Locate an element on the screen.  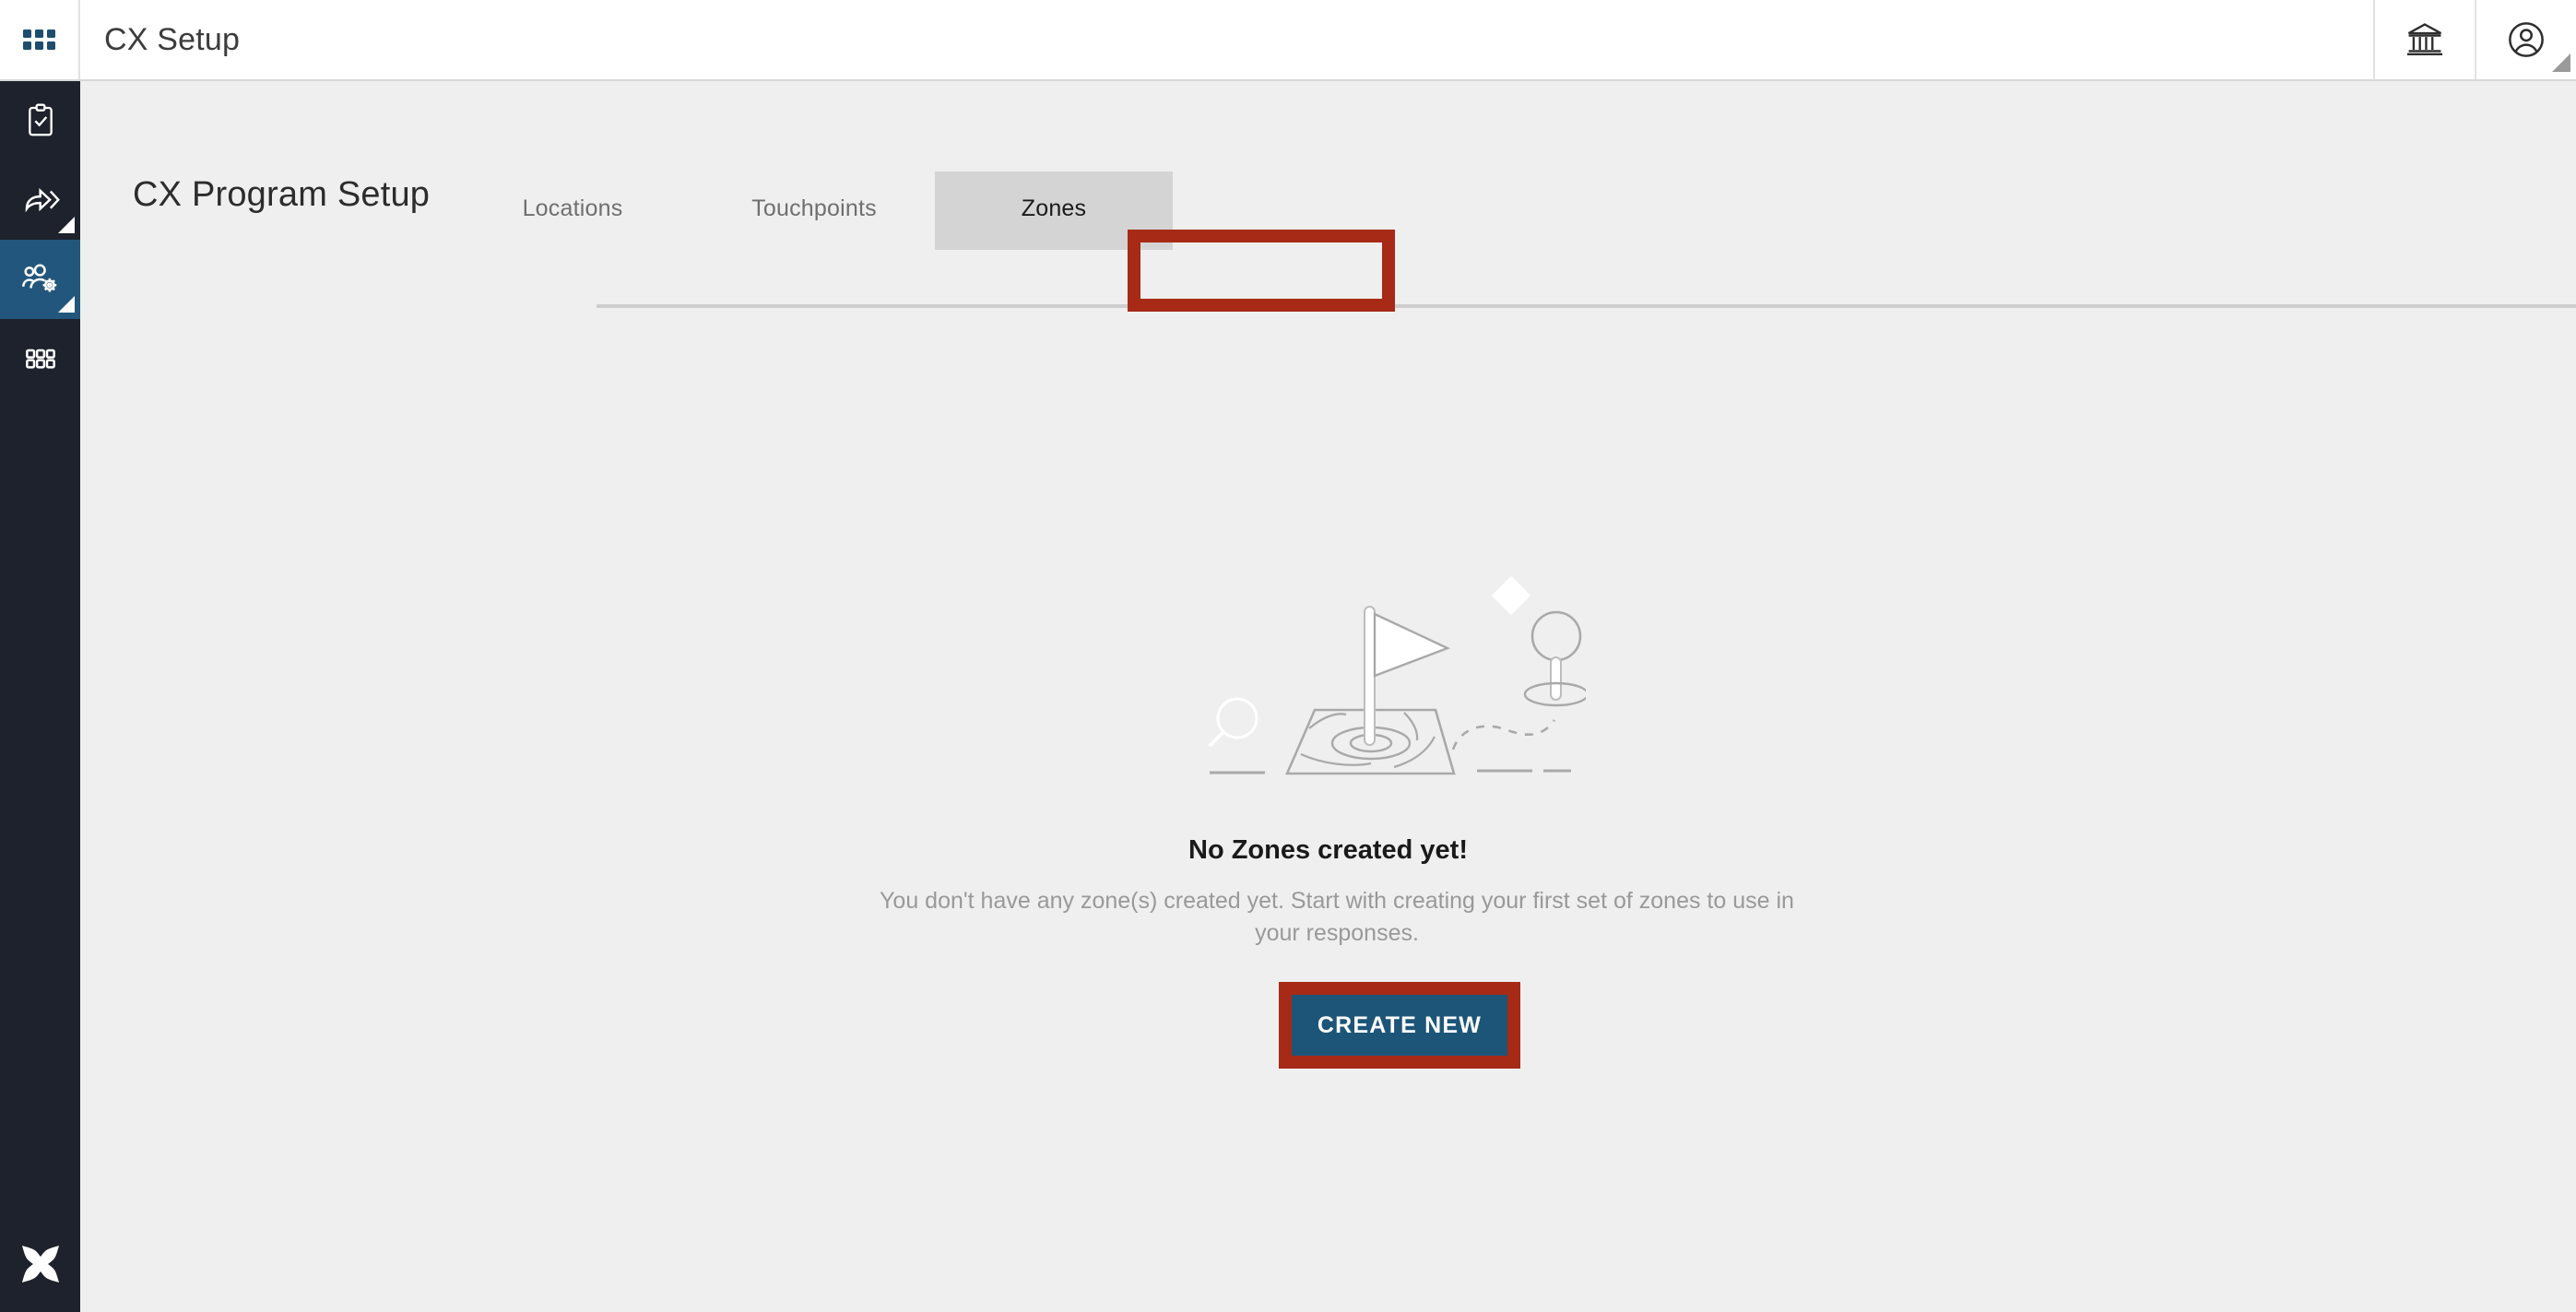
institution-button is located at coordinates (2424, 39).